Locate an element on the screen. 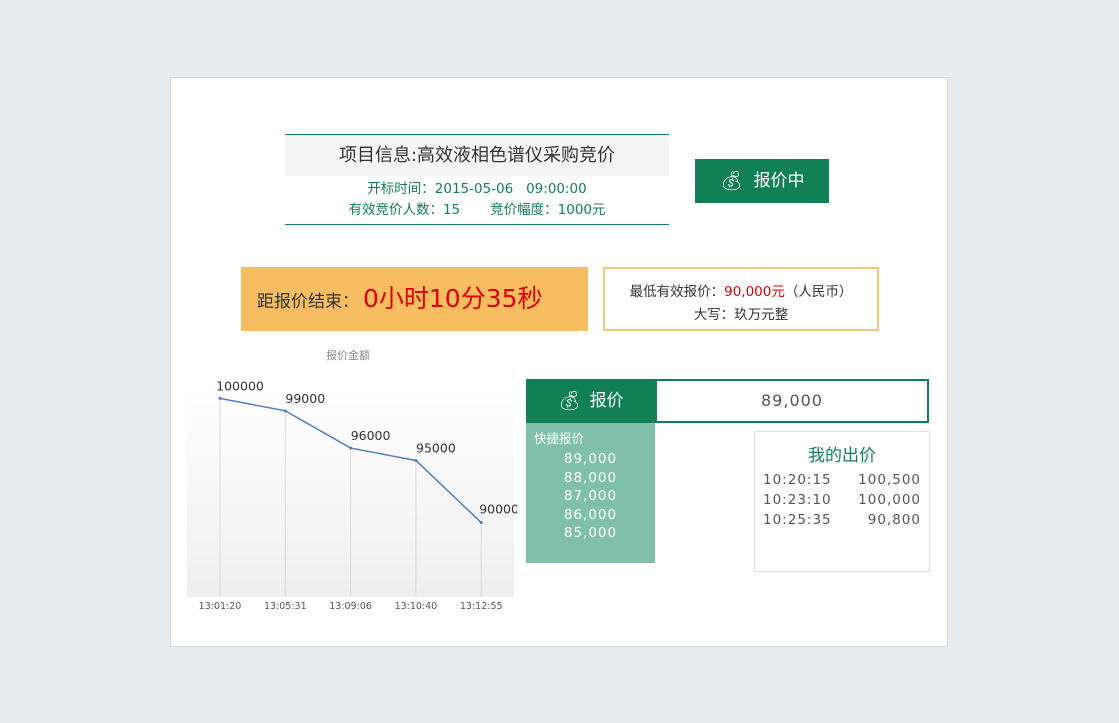 This screenshot has width=1119, height=723. chart-title: 报价金额 is located at coordinates (348, 355).